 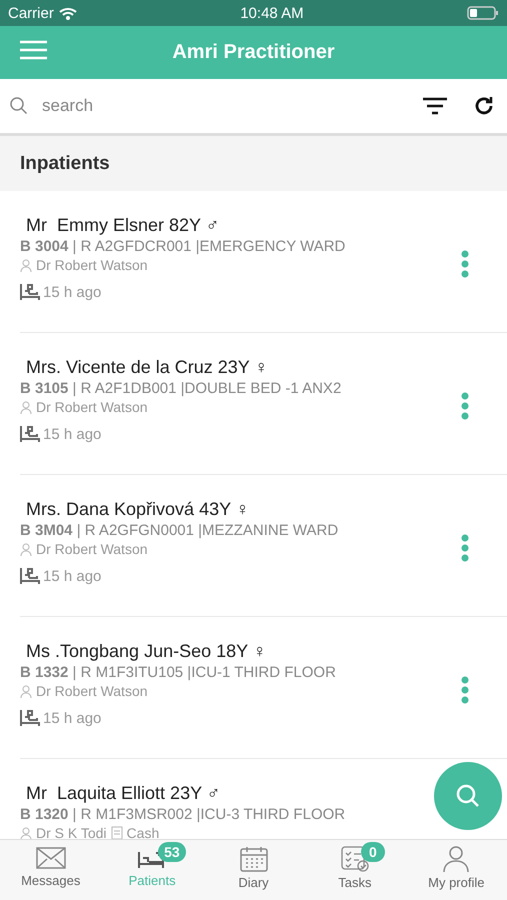 What do you see at coordinates (42, 13) in the screenshot?
I see `carrier-label: Carrier` at bounding box center [42, 13].